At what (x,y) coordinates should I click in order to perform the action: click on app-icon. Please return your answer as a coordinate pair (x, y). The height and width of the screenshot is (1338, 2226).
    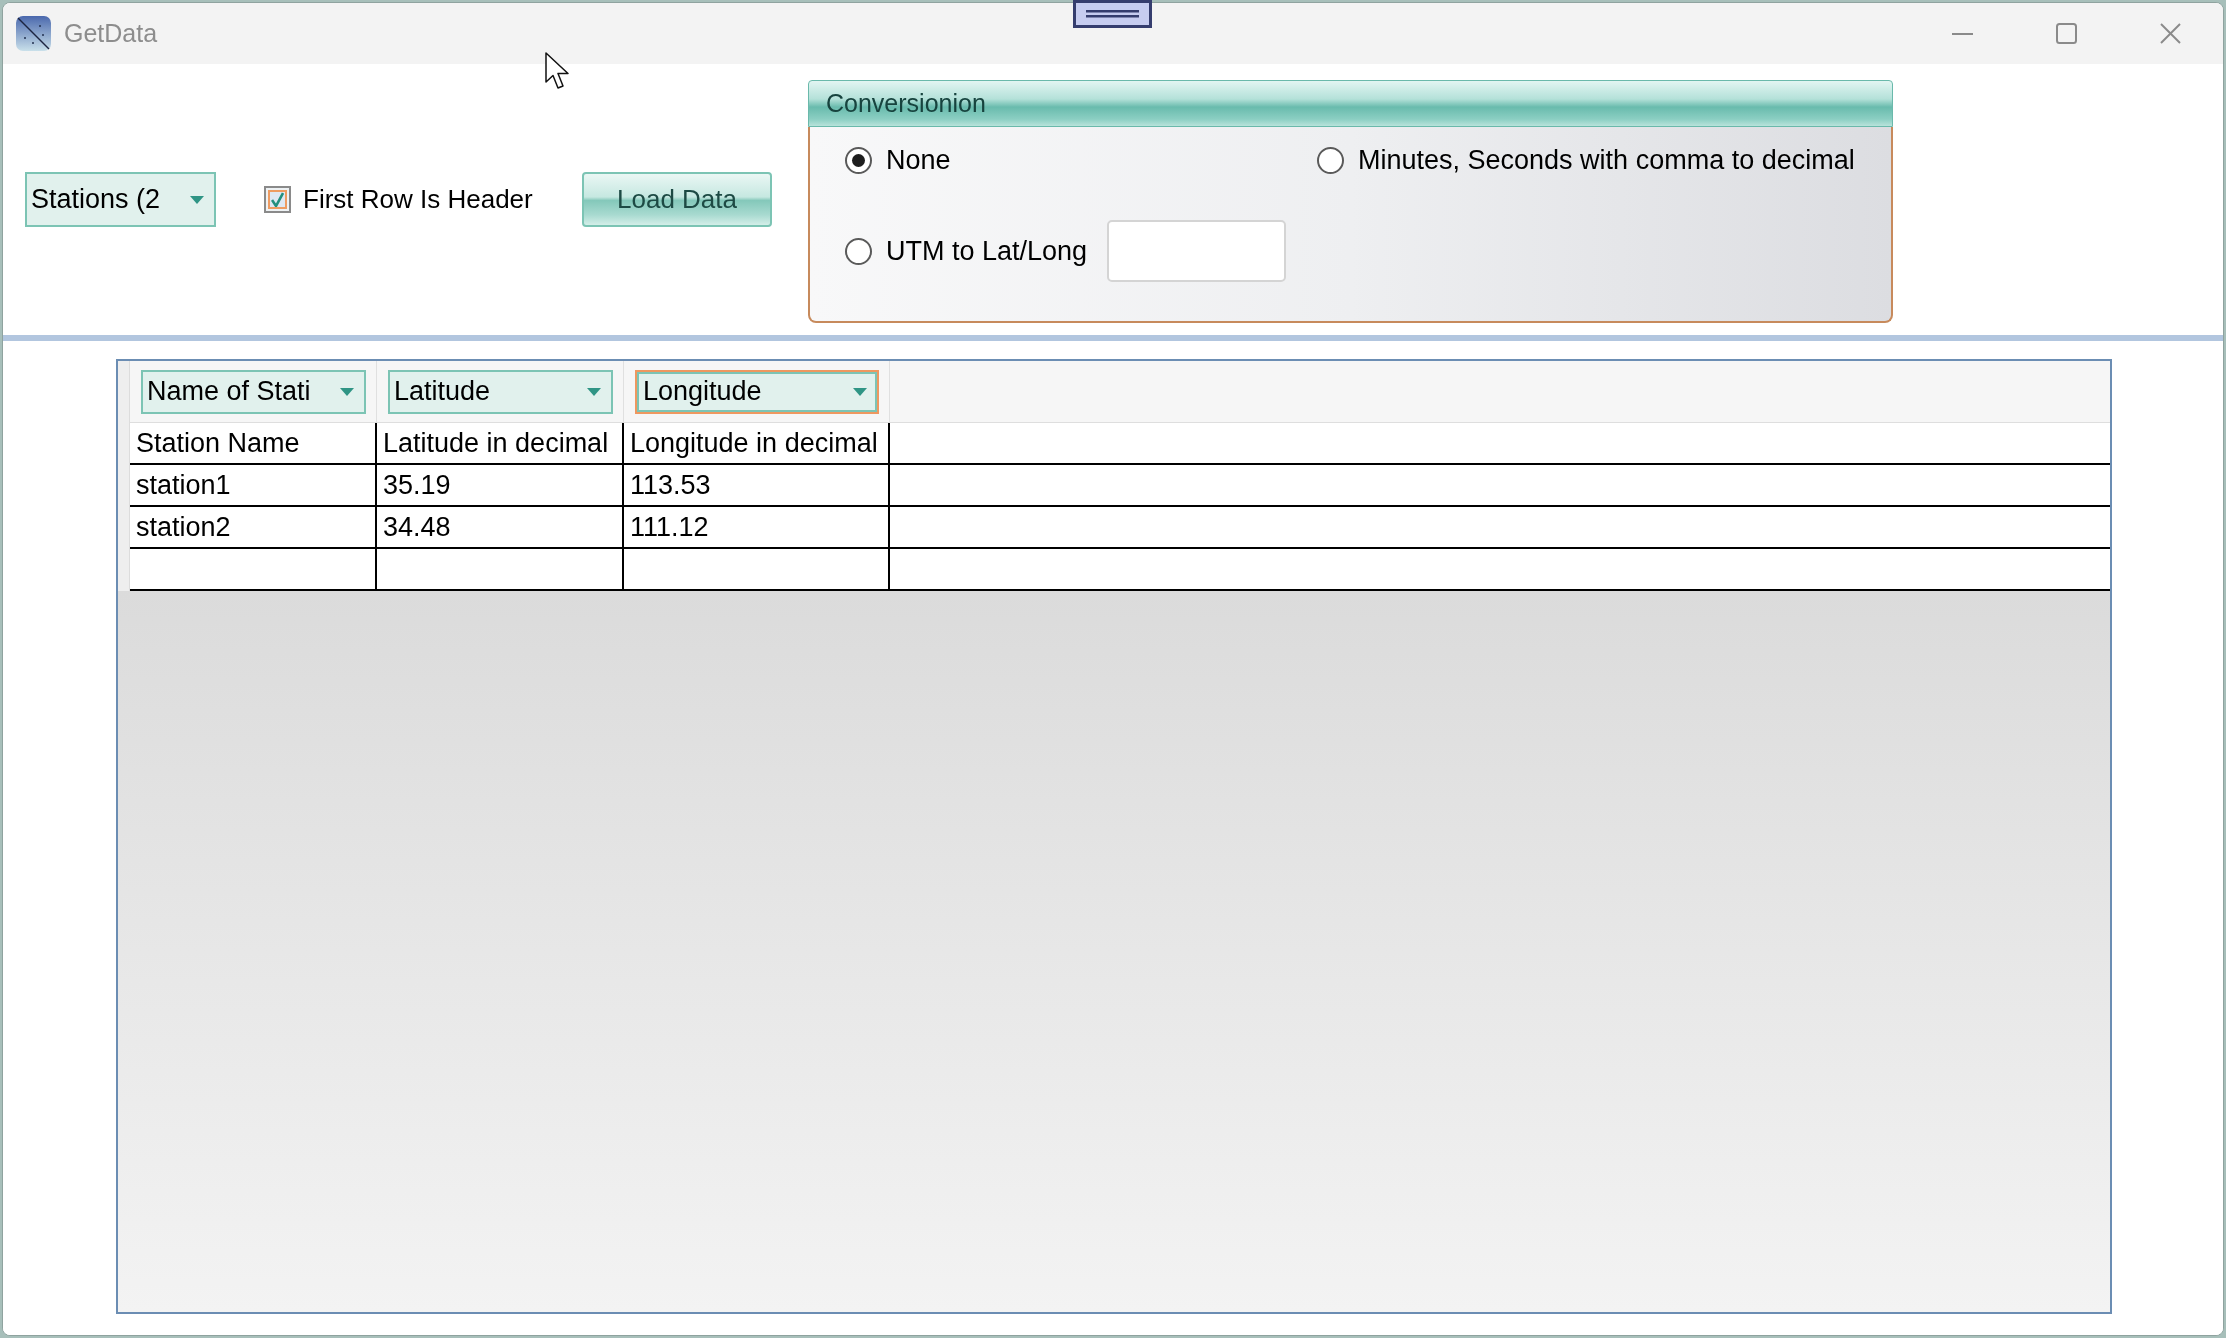
    Looking at the image, I should click on (33, 33).